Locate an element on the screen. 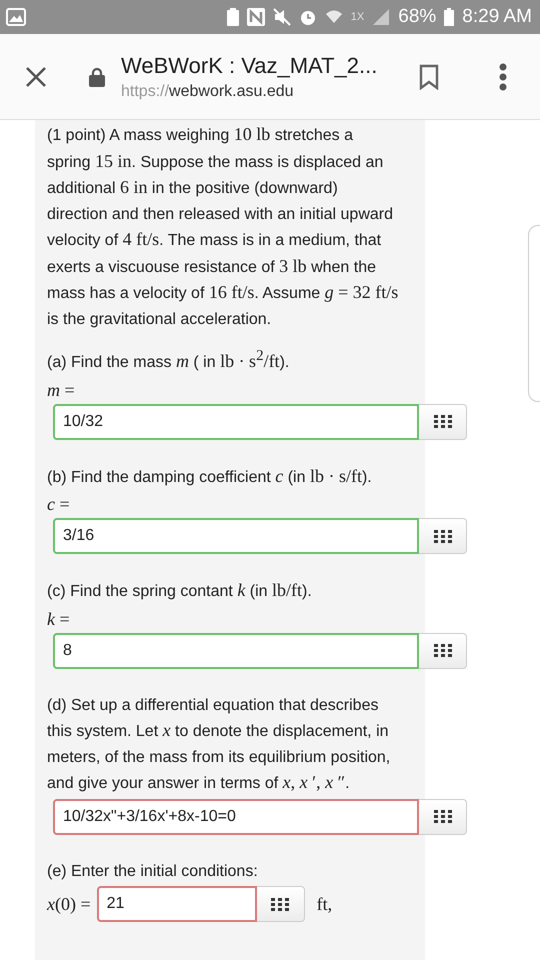 This screenshot has height=960, width=540. answer-field: 10/32 is located at coordinates (236, 422).